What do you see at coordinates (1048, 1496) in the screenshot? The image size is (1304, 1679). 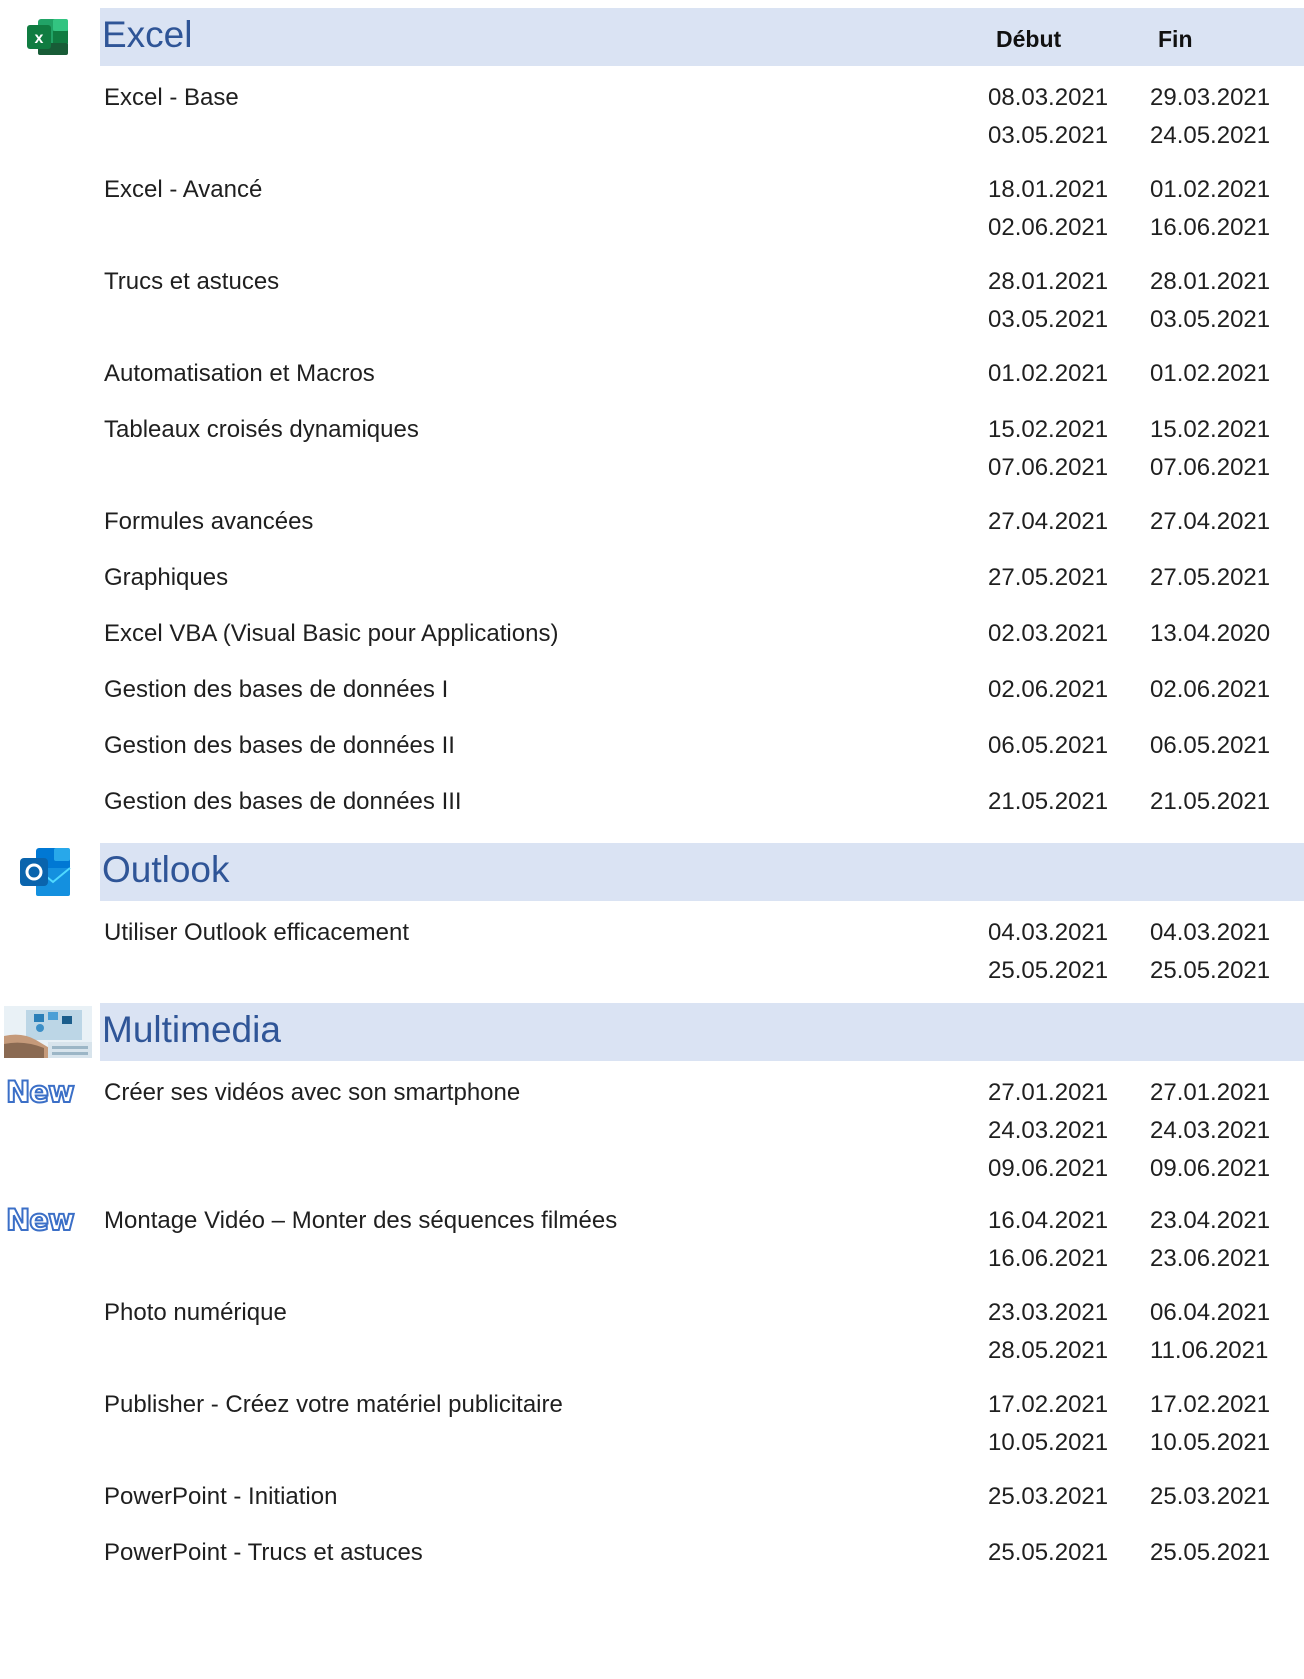 I see `start-date: 25.03.2021` at bounding box center [1048, 1496].